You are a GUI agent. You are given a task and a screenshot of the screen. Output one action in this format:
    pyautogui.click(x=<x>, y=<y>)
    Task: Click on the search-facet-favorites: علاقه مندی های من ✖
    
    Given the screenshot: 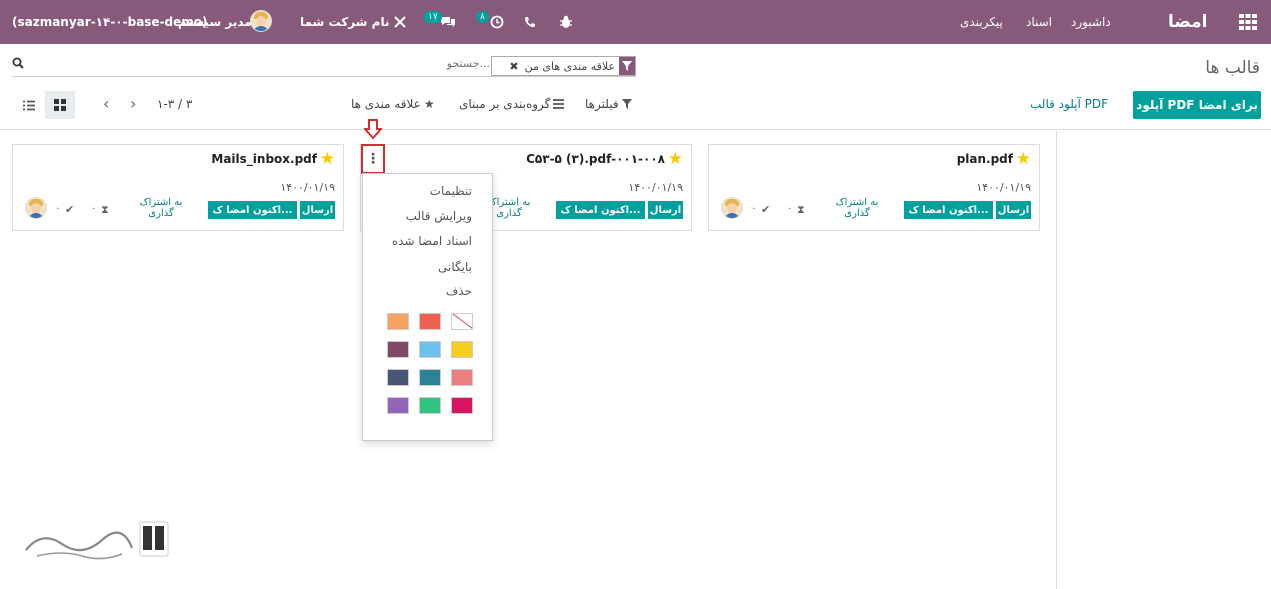 What is the action you would take?
    pyautogui.click(x=563, y=66)
    